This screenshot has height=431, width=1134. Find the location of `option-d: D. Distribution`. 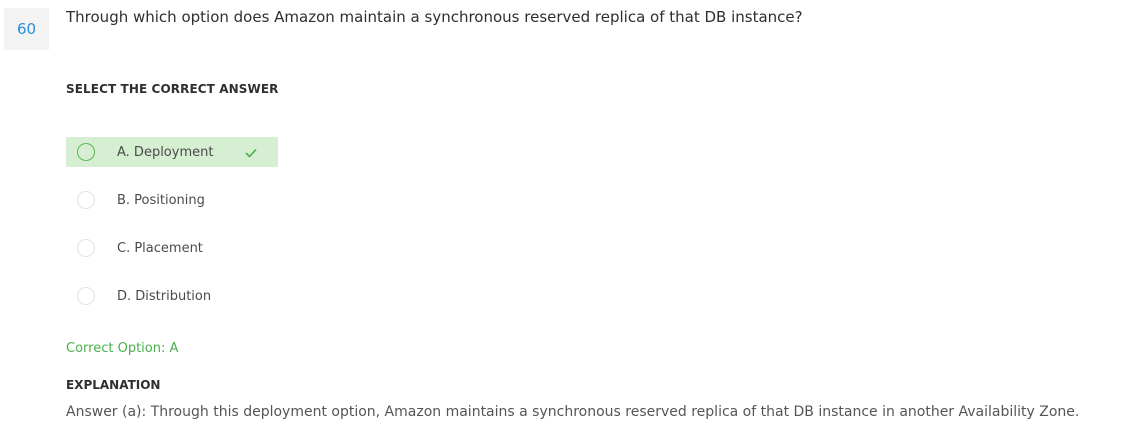

option-d: D. Distribution is located at coordinates (172, 296).